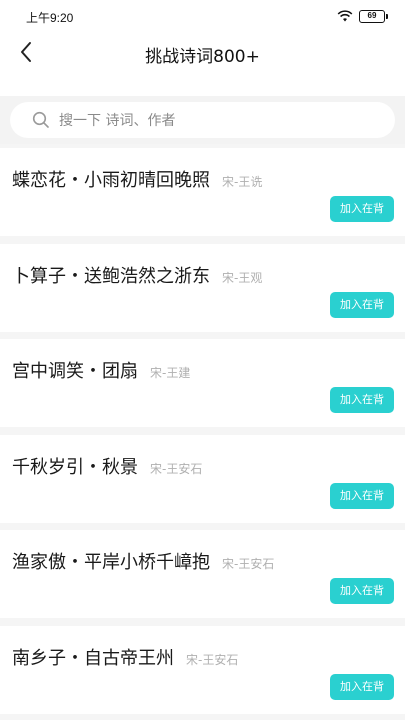  I want to click on status-time: 上午9:20, so click(50, 18).